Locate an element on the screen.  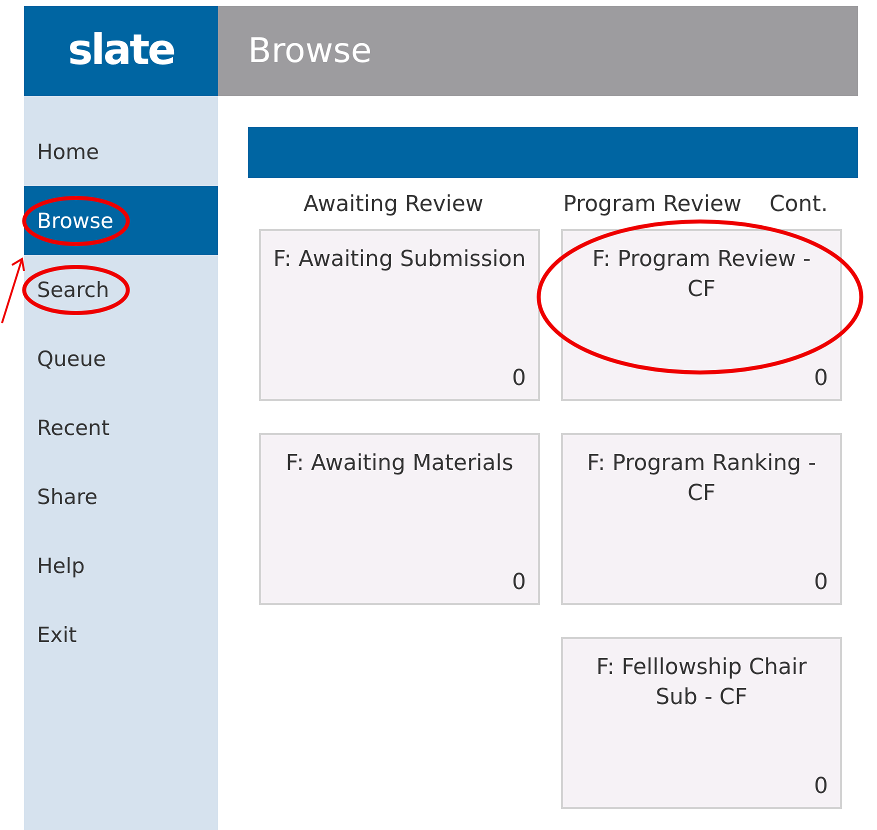
queue-tile: F: Awaiting Submission 0 is located at coordinates (399, 315).